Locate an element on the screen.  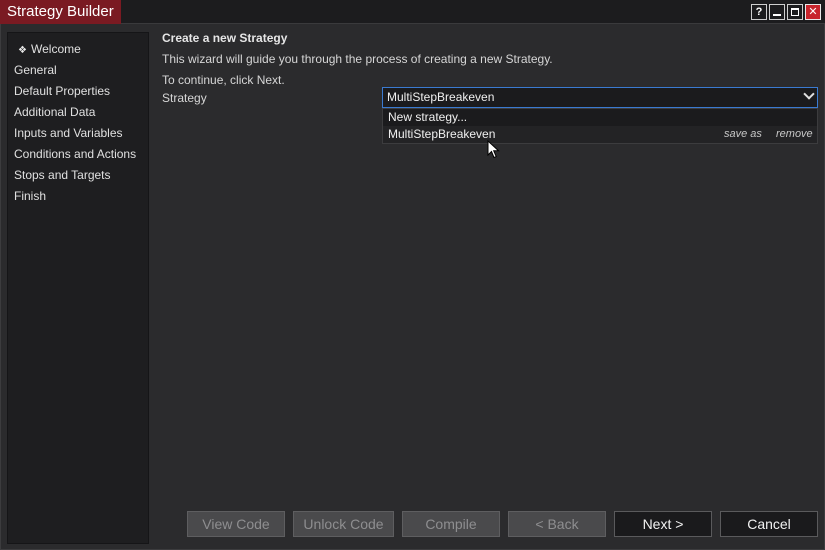
window-title: Strategy Builder is located at coordinates (60, 12).